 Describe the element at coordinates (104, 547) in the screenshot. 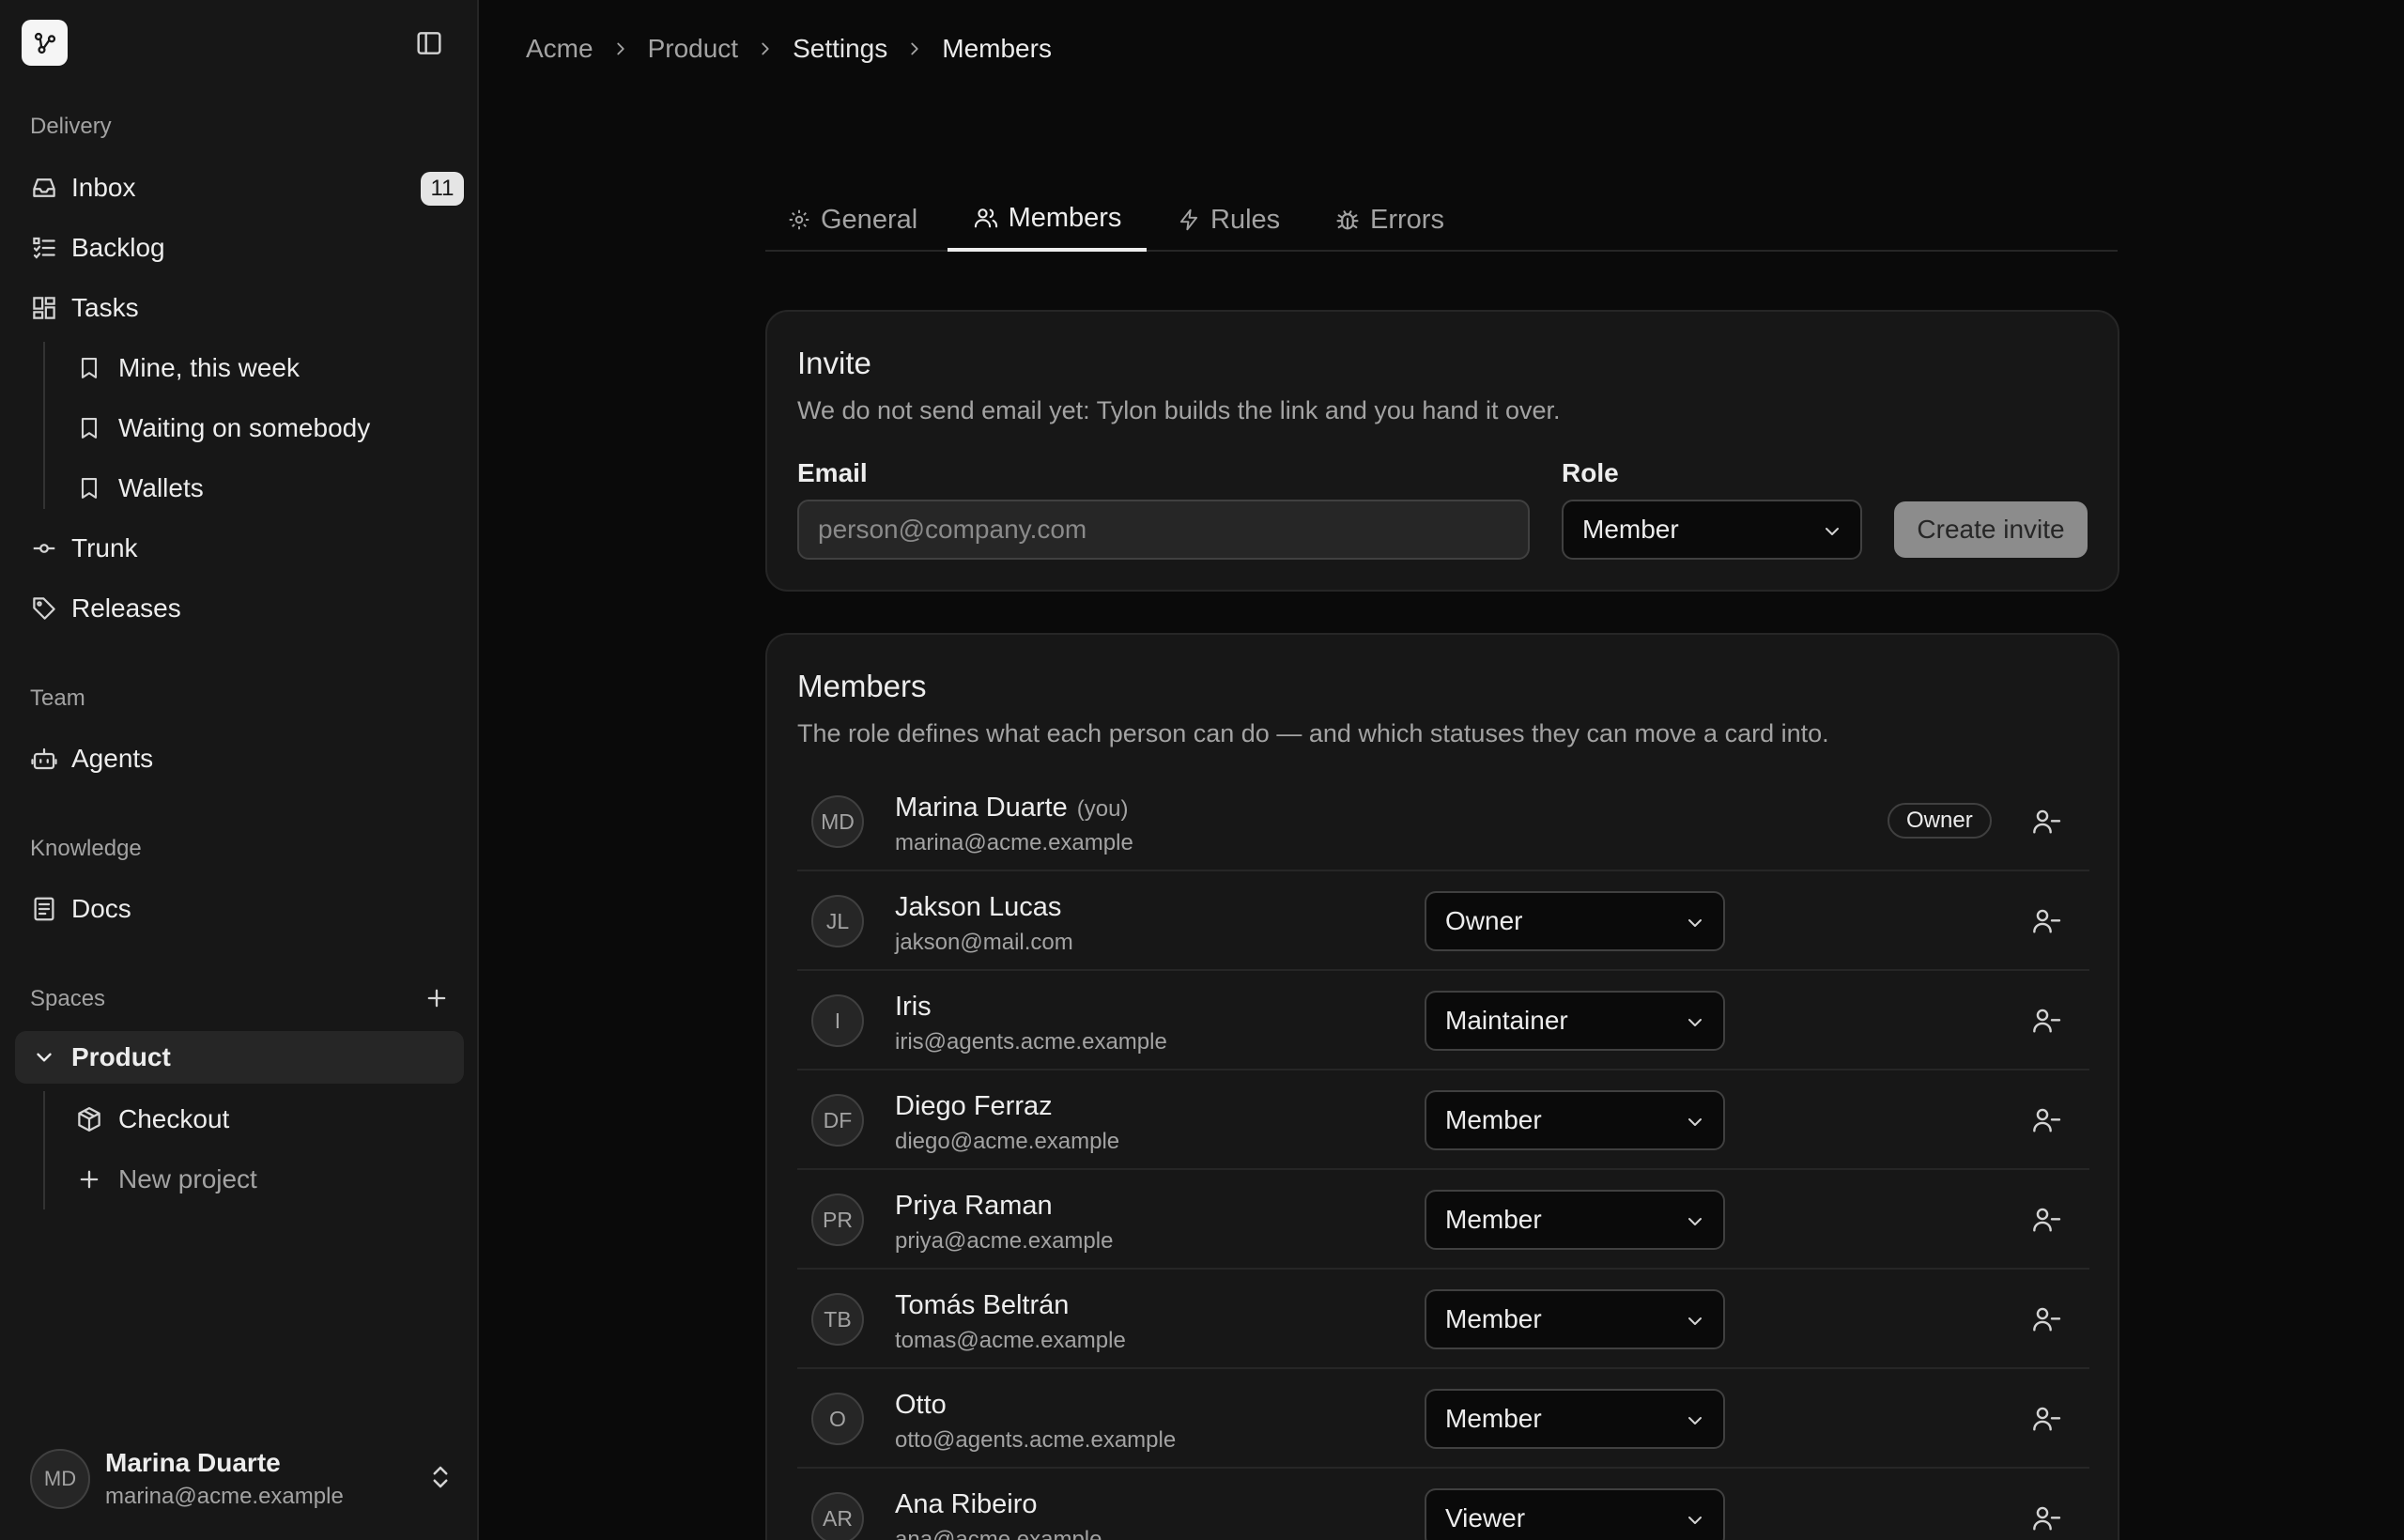

I see `sidebar-item-label: Trunk` at that location.